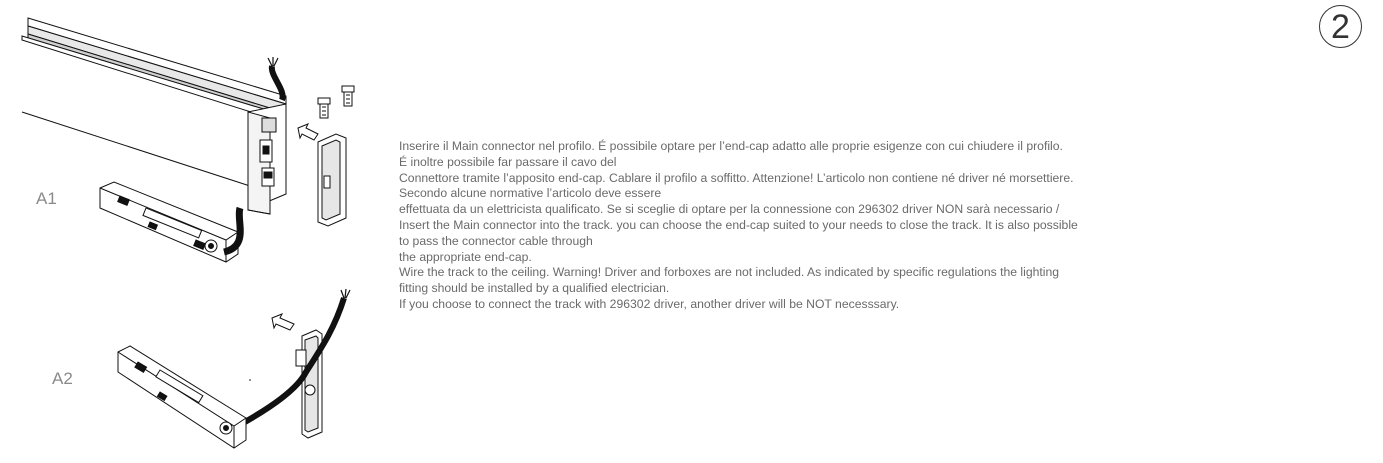 This screenshot has height=463, width=1383. What do you see at coordinates (465, 256) in the screenshot?
I see `instruction-line: the appropriate end-cap.` at bounding box center [465, 256].